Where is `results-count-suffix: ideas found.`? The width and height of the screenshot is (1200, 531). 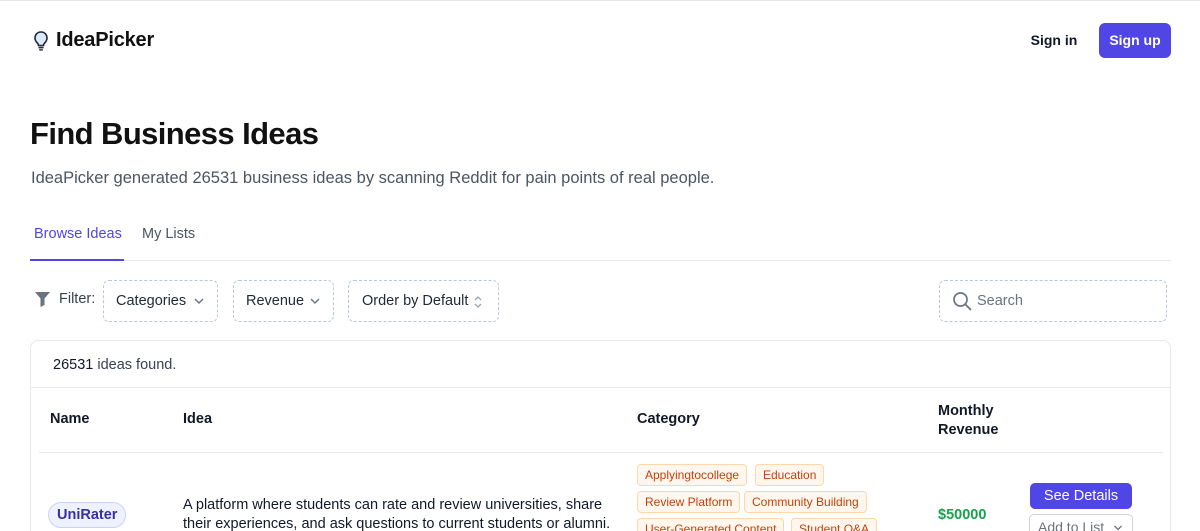
results-count-suffix: ideas found. is located at coordinates (135, 365).